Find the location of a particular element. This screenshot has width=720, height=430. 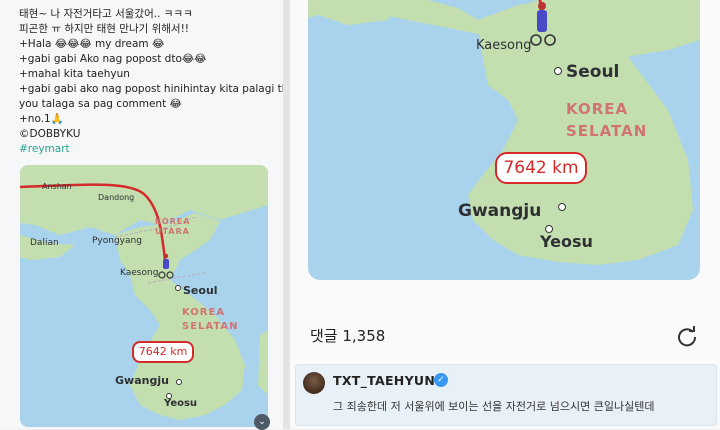

comment-text: 그 죄송한데 저 서울위에 보이는 선을 자전거로 넘으시면 큰일나실텐데 is located at coordinates (494, 406).